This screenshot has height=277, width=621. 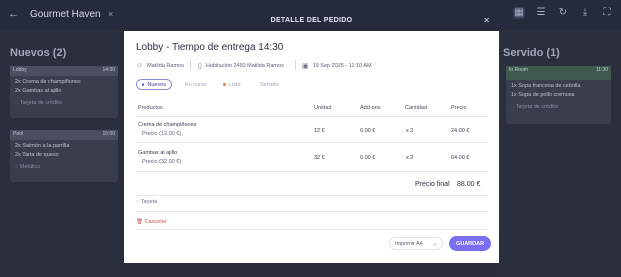 What do you see at coordinates (342, 66) in the screenshot?
I see `order-date: 19 Sep 2025 - 11:10 AM` at bounding box center [342, 66].